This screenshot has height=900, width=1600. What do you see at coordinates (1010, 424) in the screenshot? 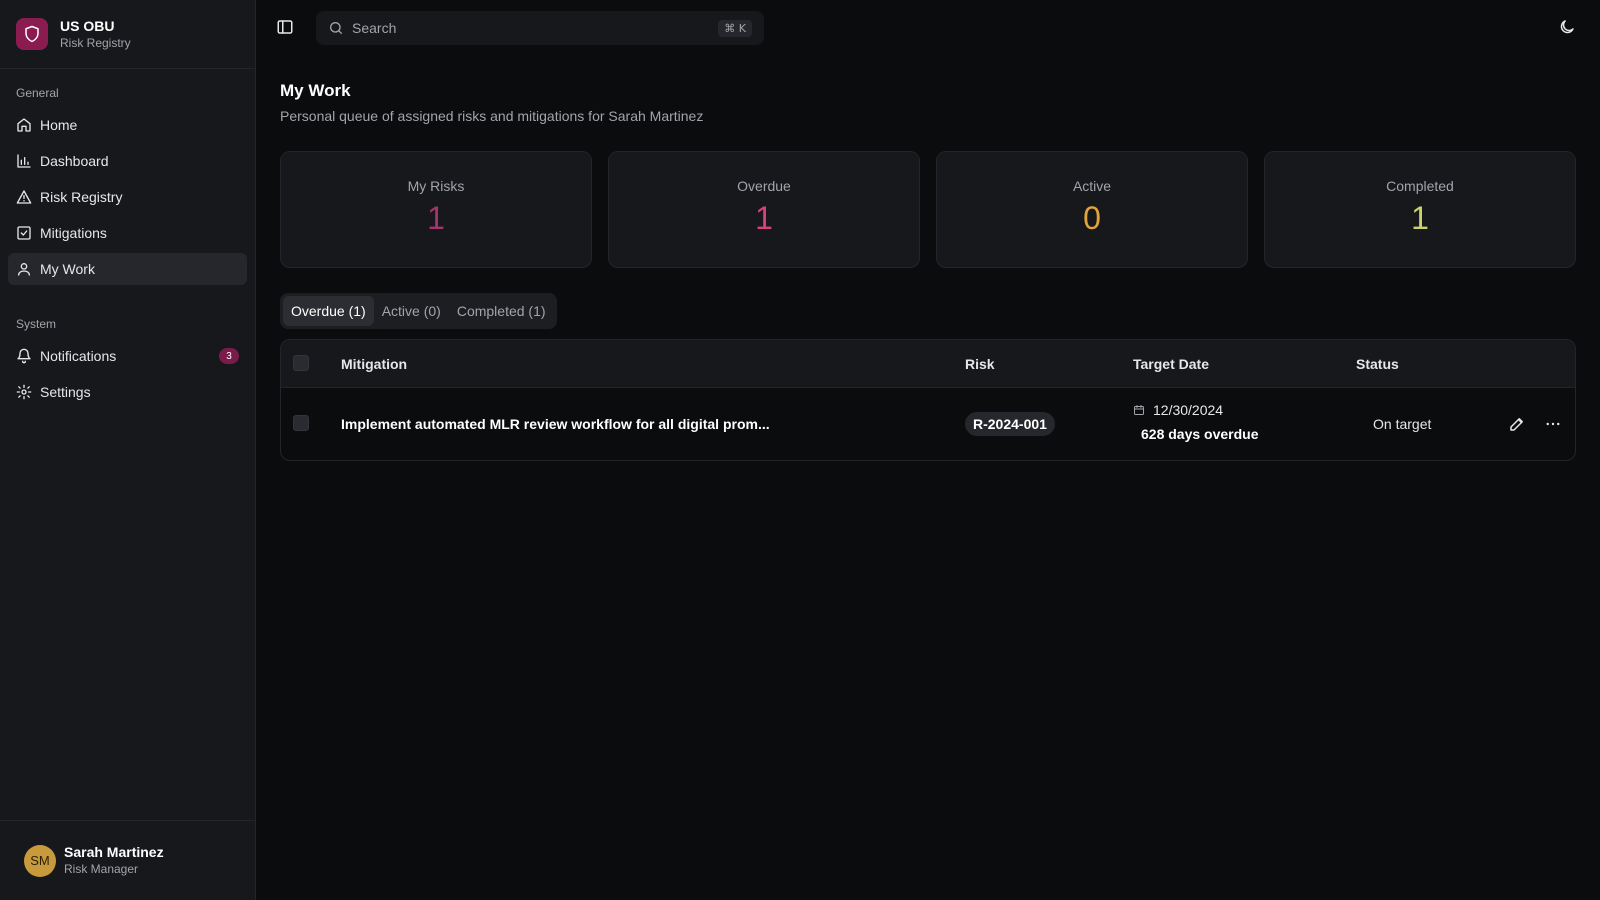
I see `risk-id-badge: R-2024-001` at bounding box center [1010, 424].